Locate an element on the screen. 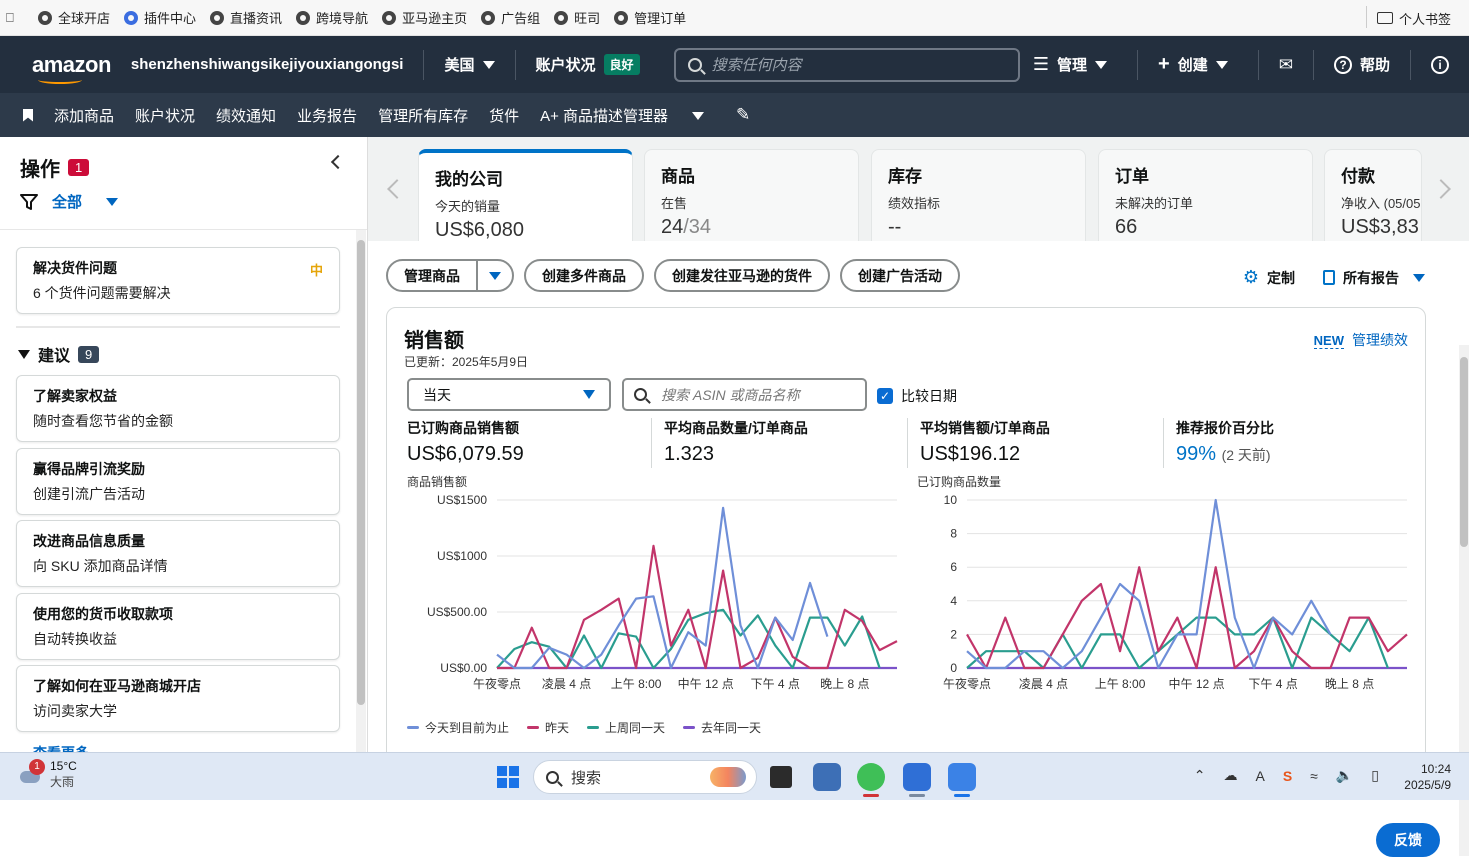 This screenshot has height=857, width=1469. nav-item: 绩效通知 is located at coordinates (246, 115).